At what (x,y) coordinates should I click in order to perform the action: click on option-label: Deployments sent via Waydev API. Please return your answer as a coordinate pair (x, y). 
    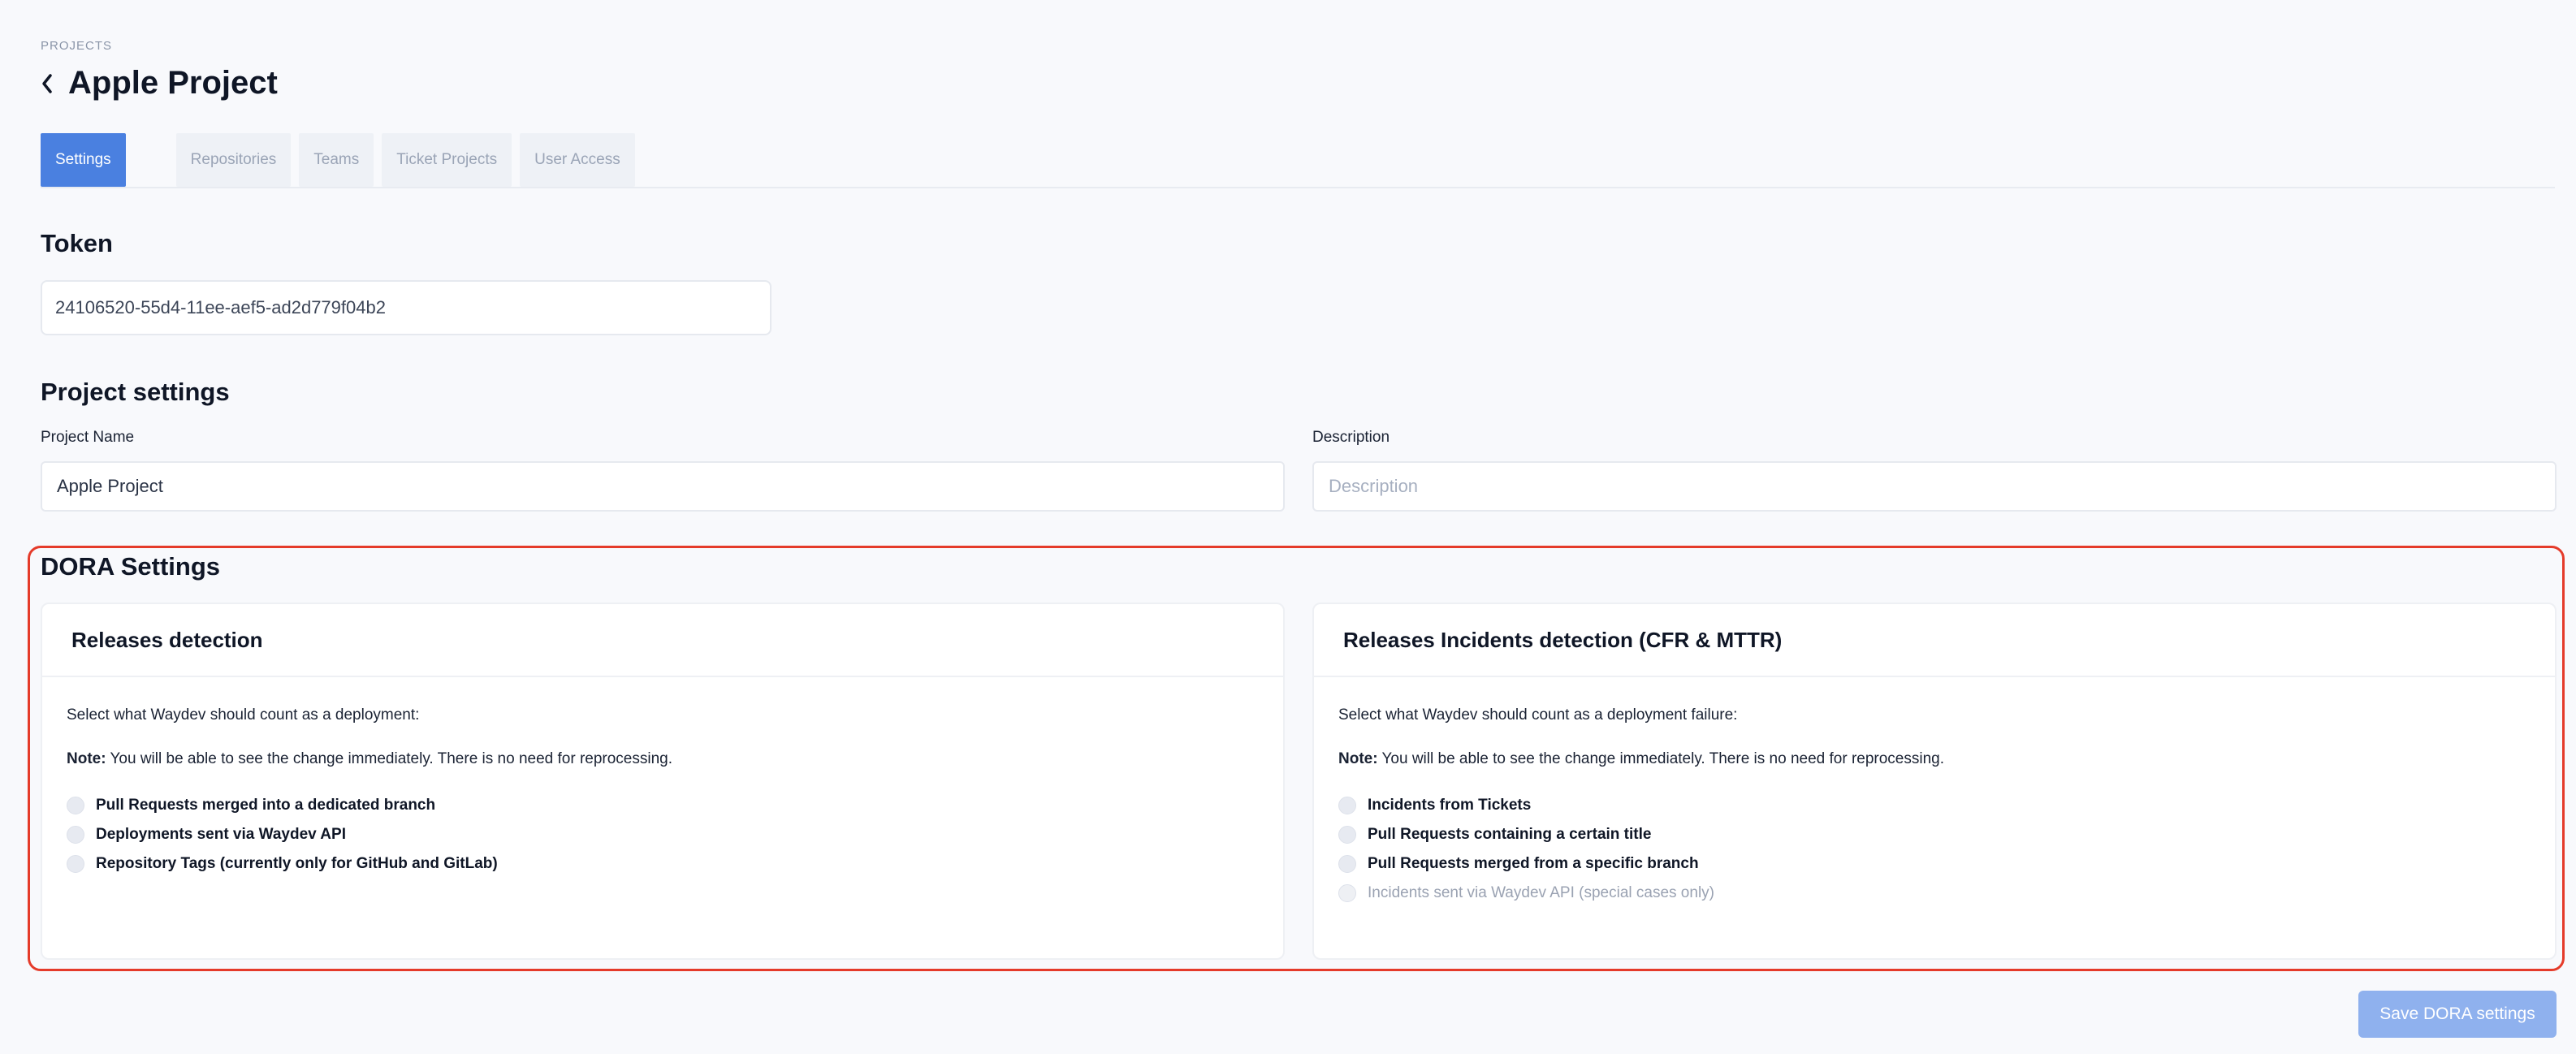
    Looking at the image, I should click on (221, 835).